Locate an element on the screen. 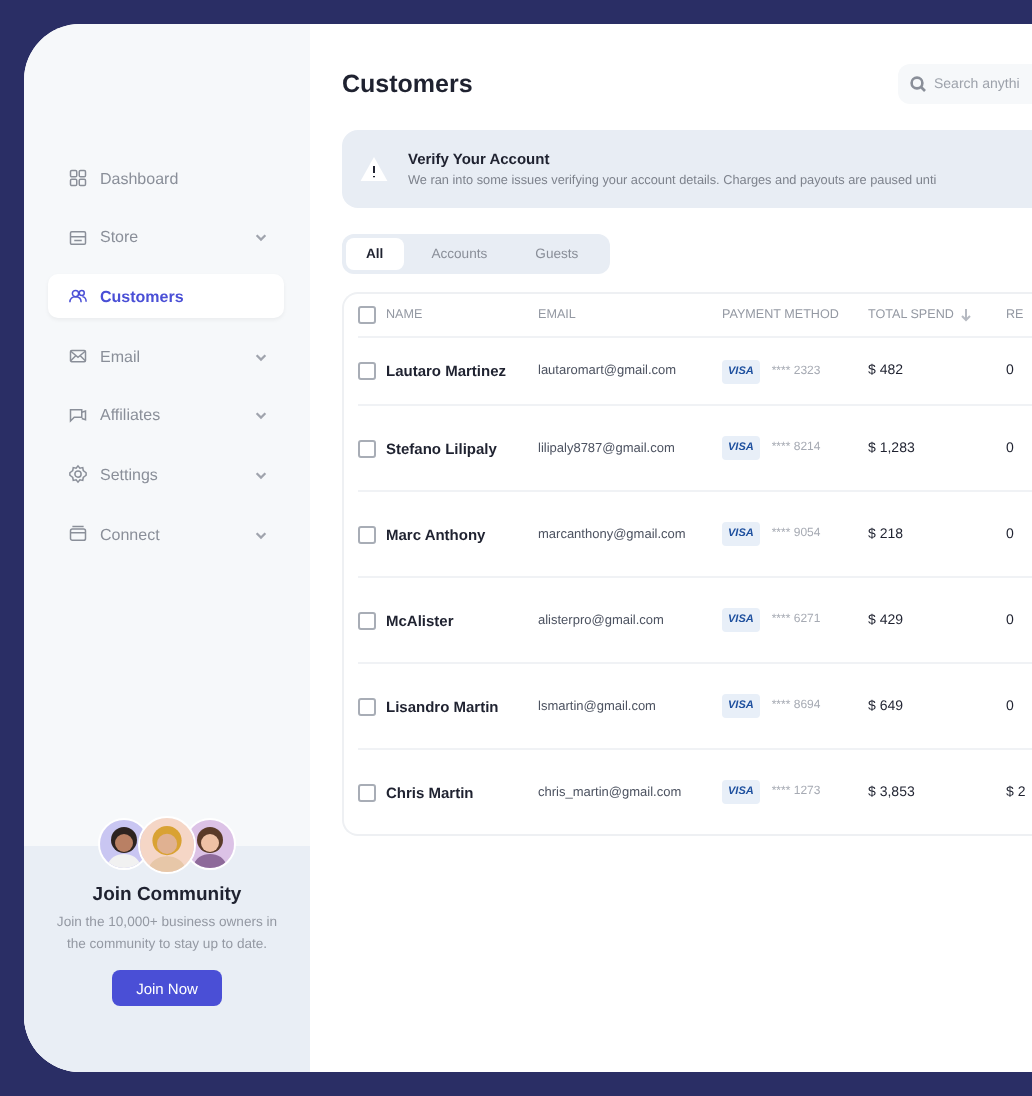 This screenshot has height=1096, width=1032. sidebar-item: Connect is located at coordinates (166, 534).